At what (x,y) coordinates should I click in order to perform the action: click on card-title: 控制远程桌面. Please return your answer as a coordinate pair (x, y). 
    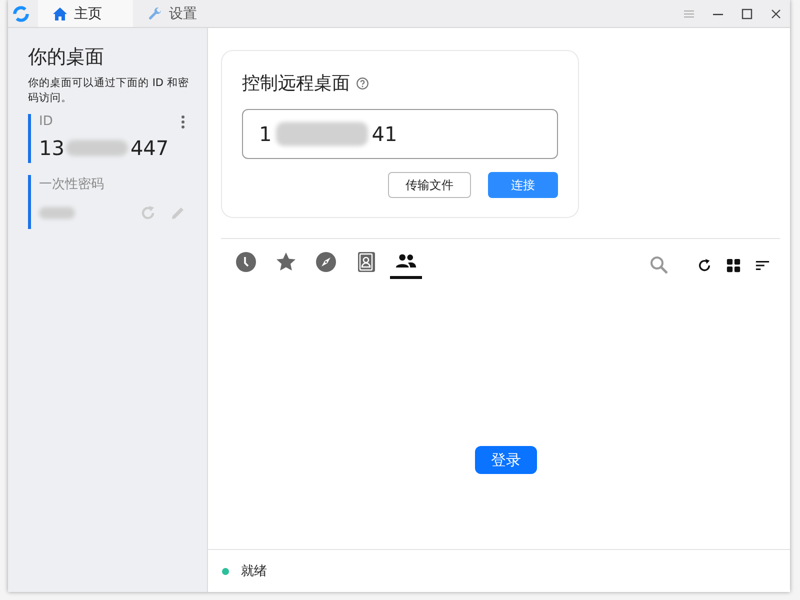
    Looking at the image, I should click on (296, 83).